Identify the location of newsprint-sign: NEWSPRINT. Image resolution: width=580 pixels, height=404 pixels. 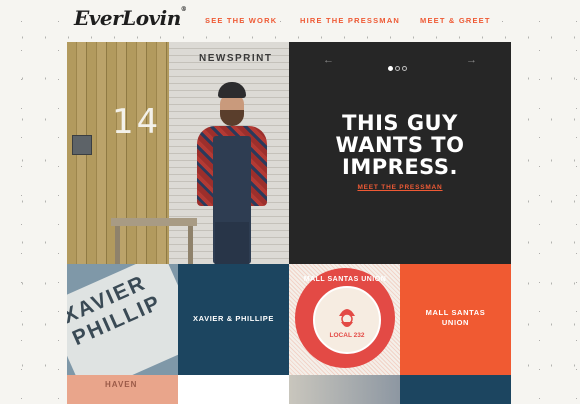
(236, 58).